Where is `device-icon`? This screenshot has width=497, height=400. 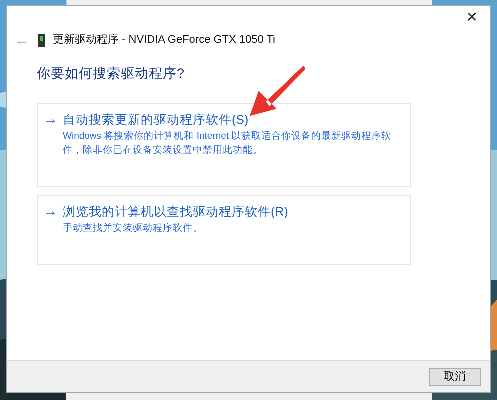 device-icon is located at coordinates (41, 40).